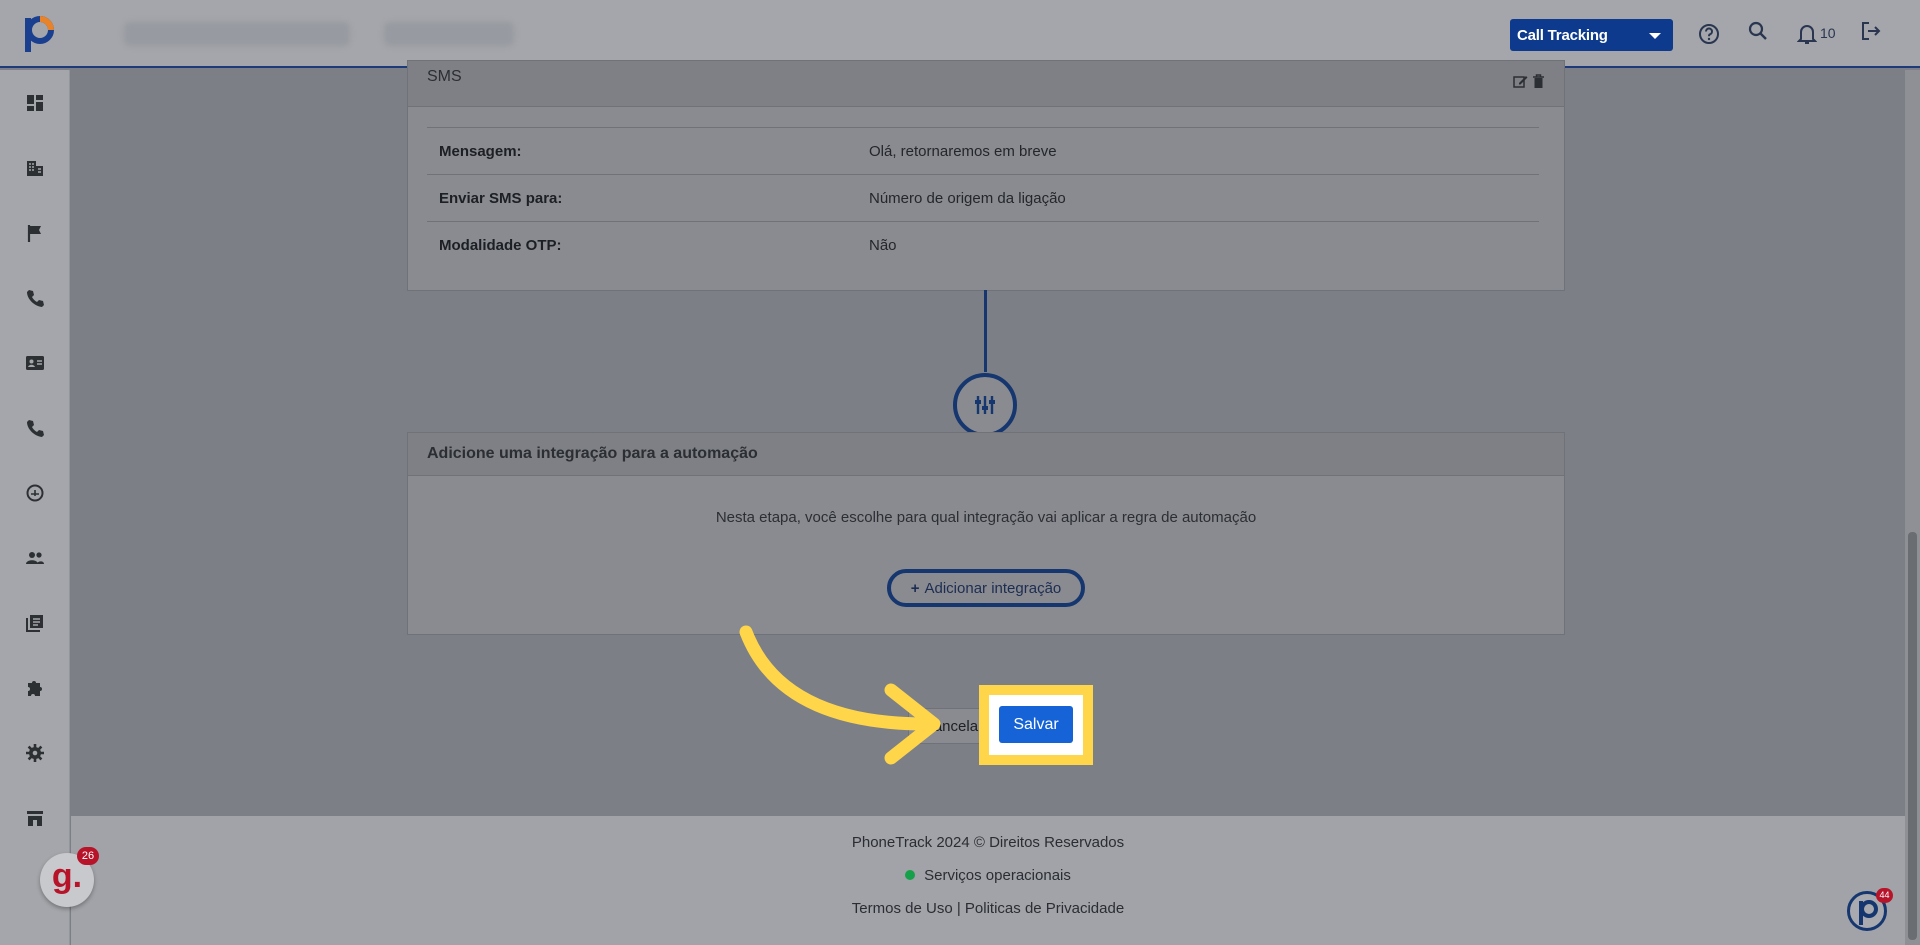 This screenshot has height=945, width=1920. Describe the element at coordinates (1871, 31) in the screenshot. I see `logout-icon` at that location.